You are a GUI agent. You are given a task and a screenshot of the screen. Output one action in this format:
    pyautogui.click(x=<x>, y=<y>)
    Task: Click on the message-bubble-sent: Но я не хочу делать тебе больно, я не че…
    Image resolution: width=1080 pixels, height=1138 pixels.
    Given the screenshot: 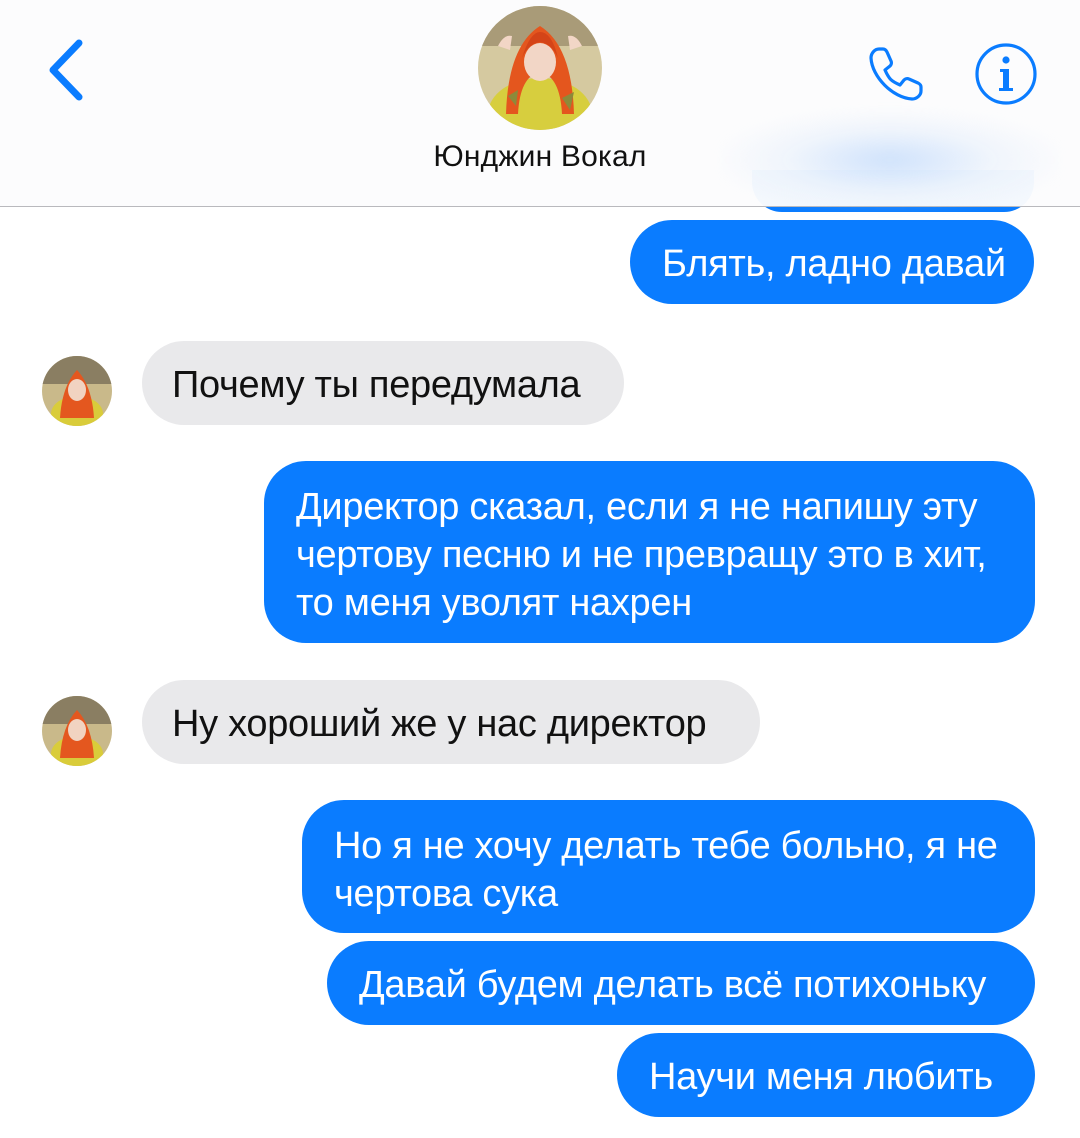 What is the action you would take?
    pyautogui.click(x=668, y=866)
    